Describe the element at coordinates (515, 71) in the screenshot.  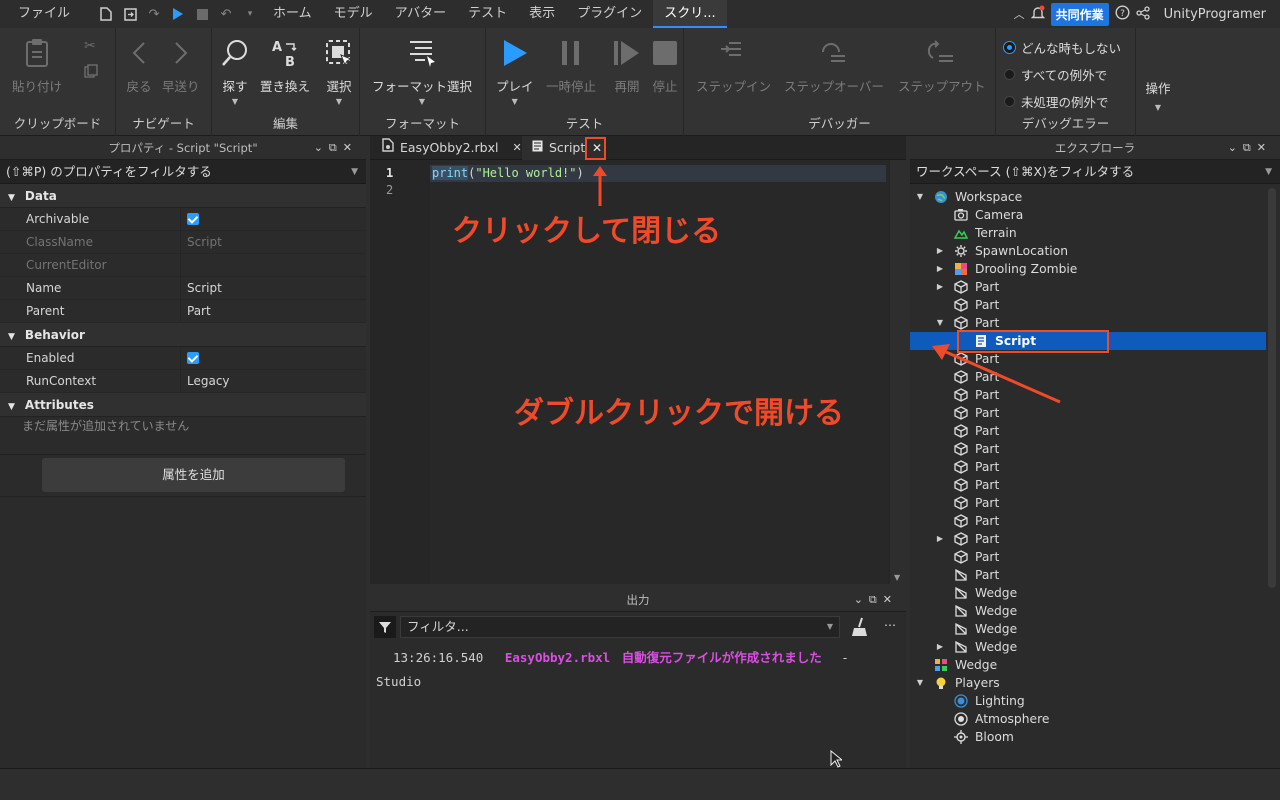
I see `play-button: プレイ ▼` at that location.